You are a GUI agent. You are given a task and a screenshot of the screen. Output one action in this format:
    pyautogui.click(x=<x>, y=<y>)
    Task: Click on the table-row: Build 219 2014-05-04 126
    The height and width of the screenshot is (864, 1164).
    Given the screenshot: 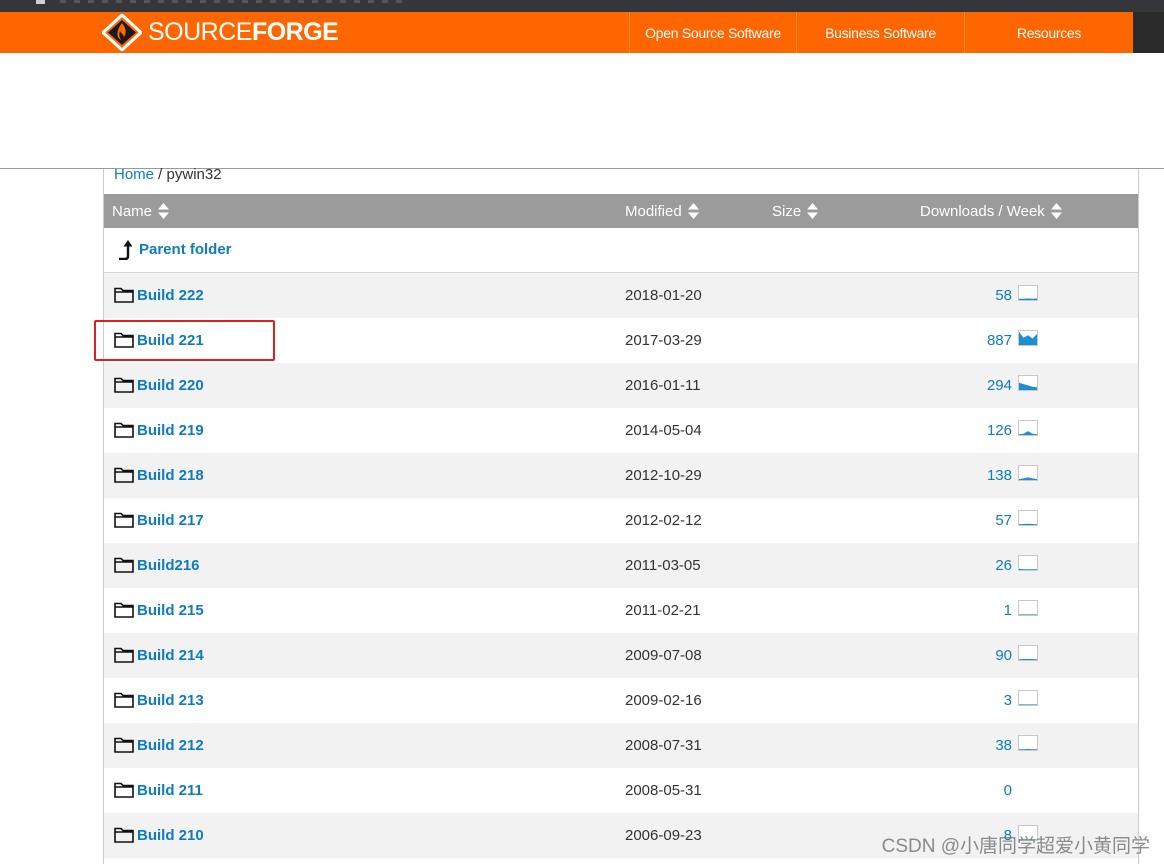 What is the action you would take?
    pyautogui.click(x=621, y=430)
    